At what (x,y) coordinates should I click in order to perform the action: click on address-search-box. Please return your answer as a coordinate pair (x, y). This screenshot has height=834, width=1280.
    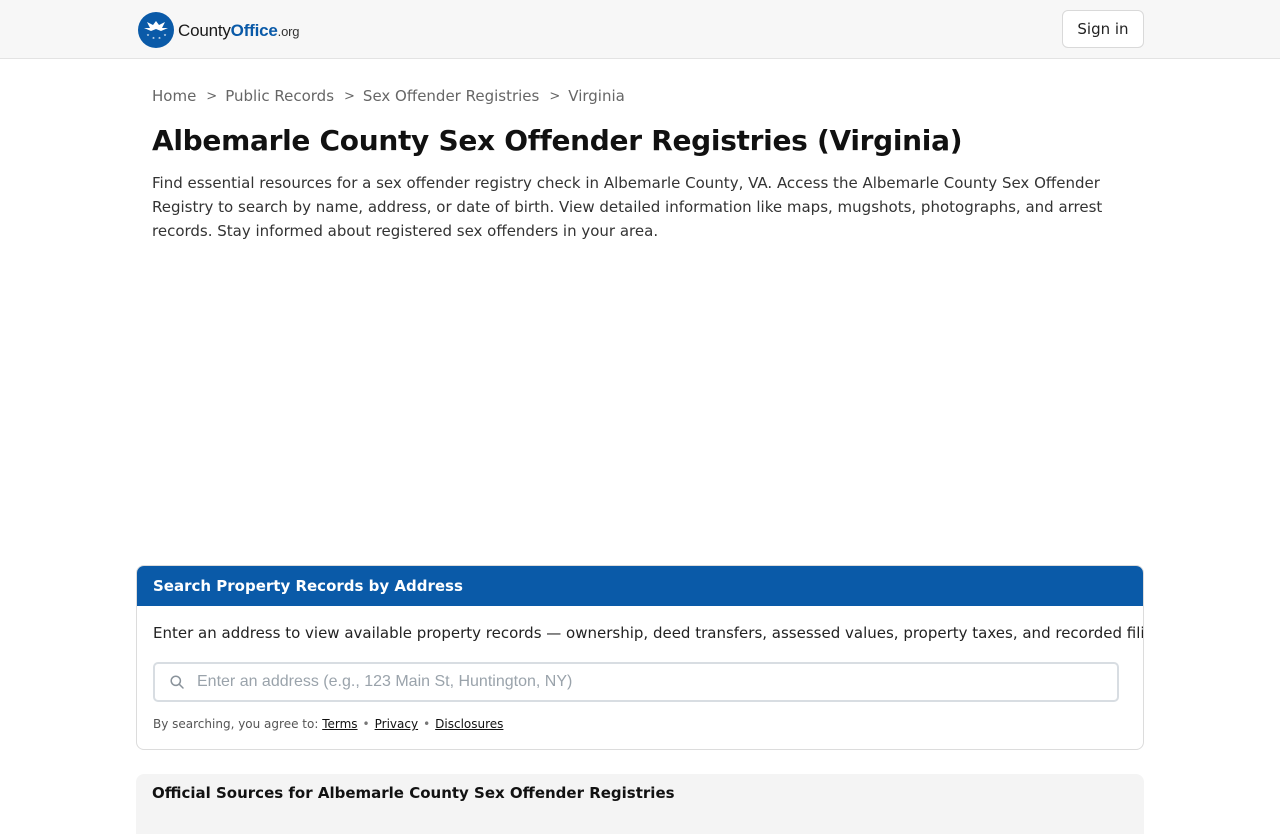
    Looking at the image, I should click on (636, 682).